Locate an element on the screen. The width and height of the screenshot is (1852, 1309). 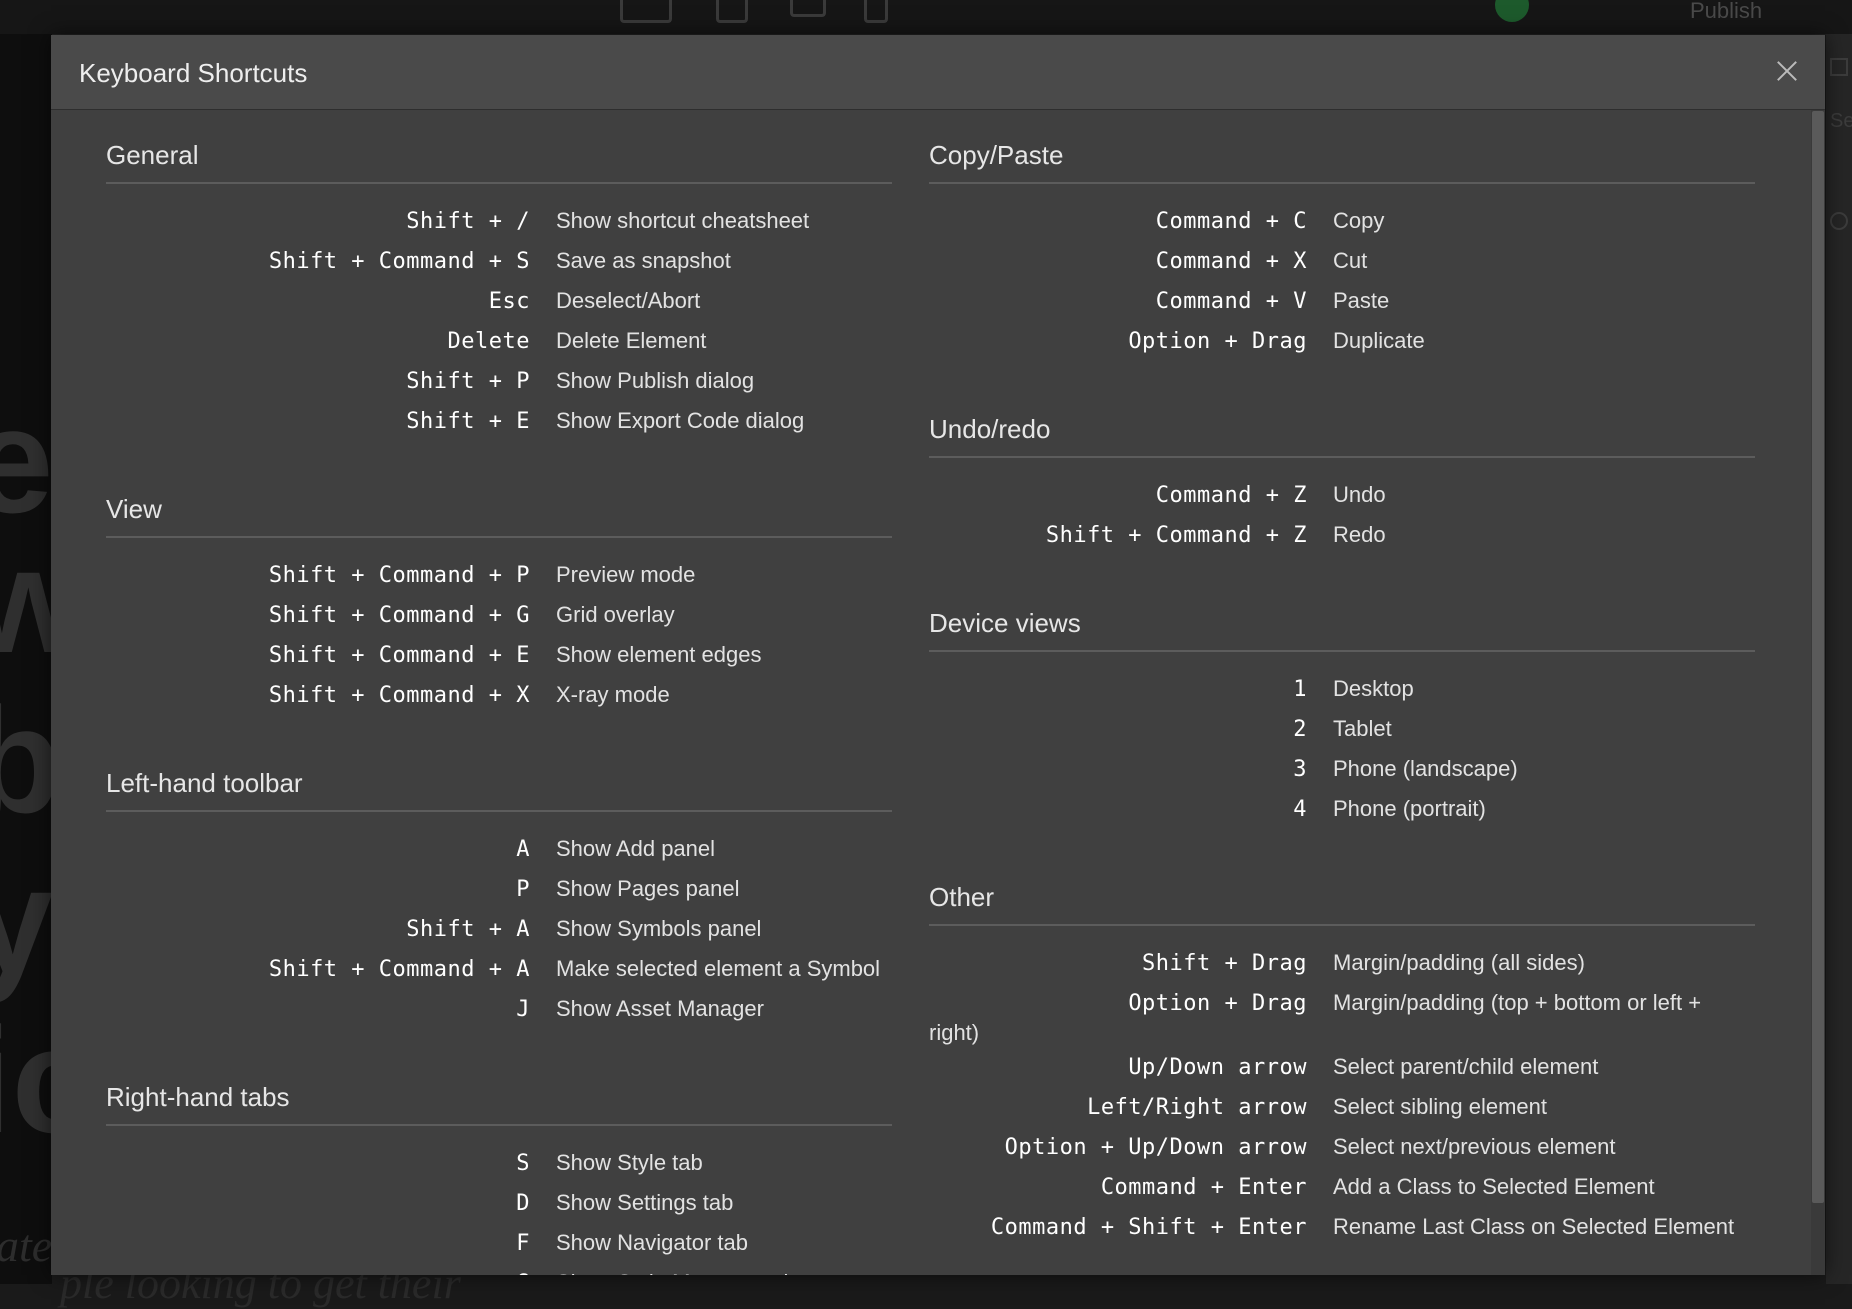
shortcut-row: S Show Style tab is located at coordinates (499, 1170).